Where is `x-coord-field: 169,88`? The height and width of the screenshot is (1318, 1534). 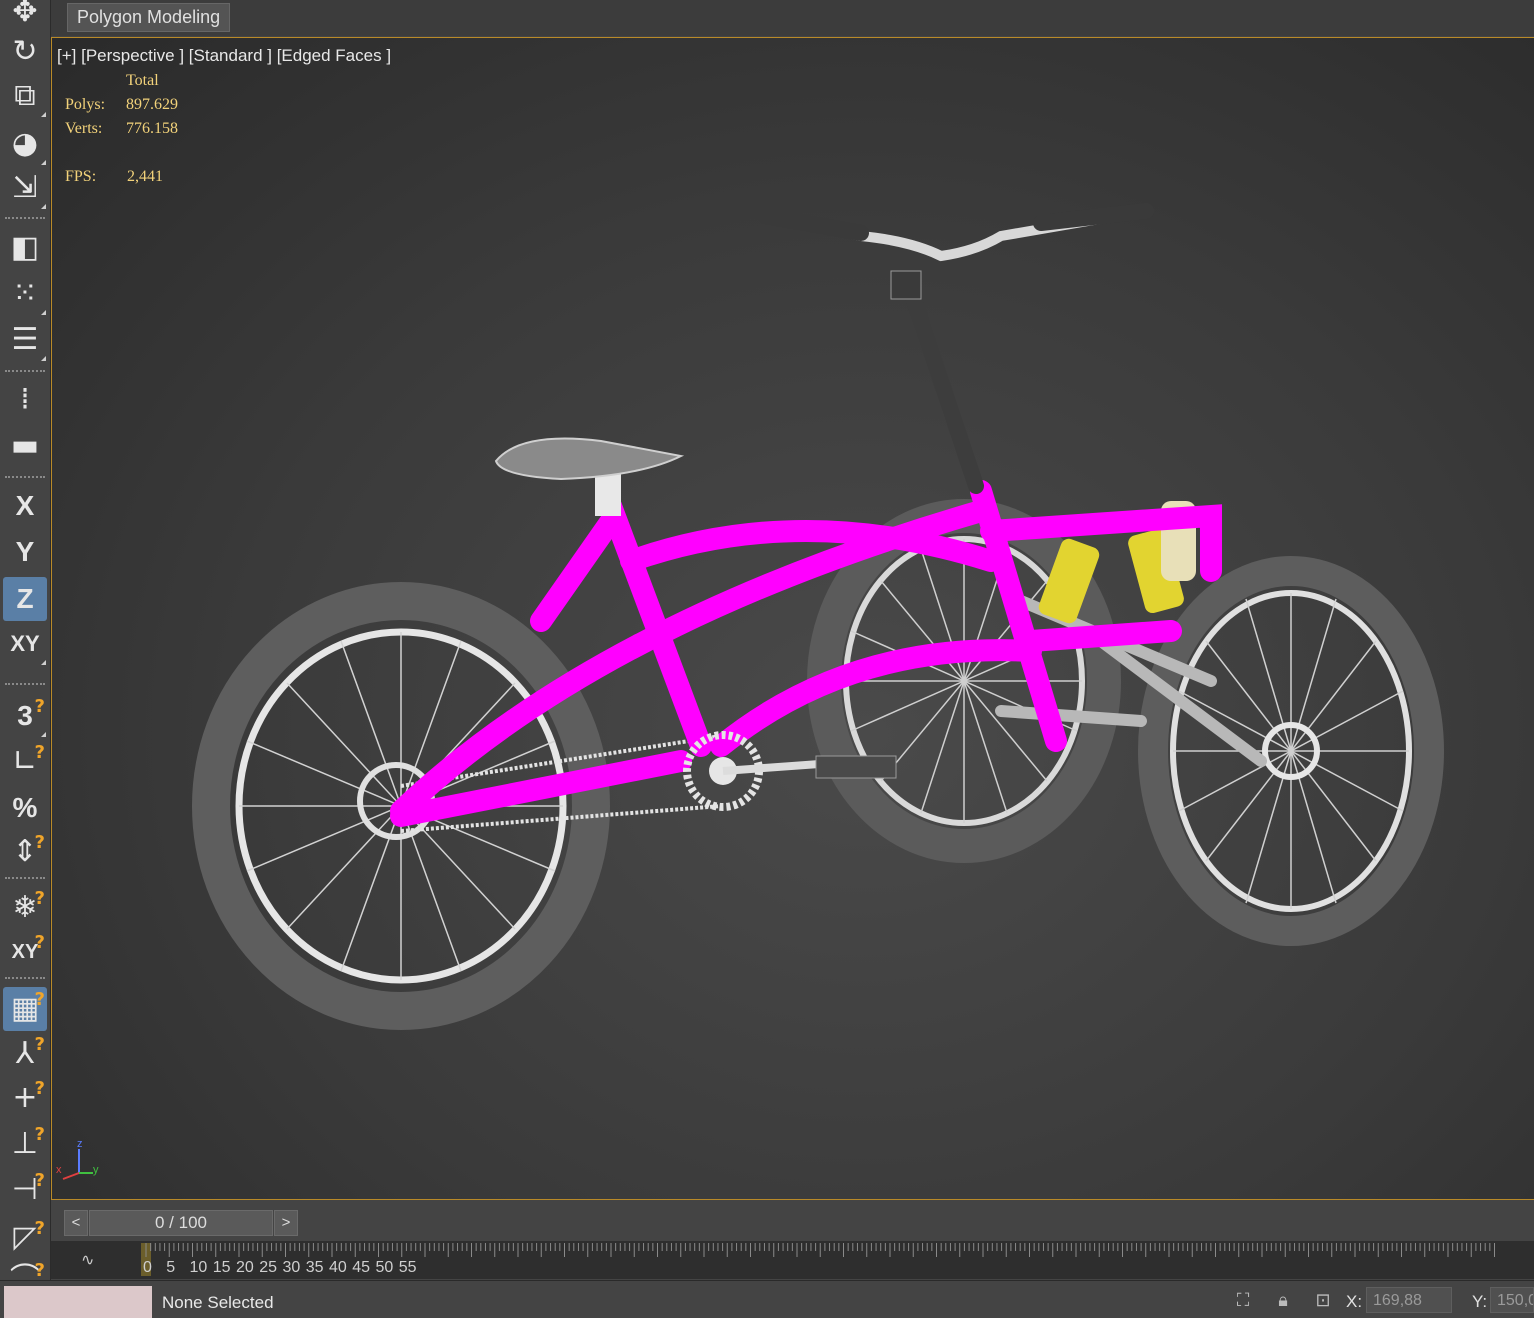
x-coord-field: 169,88 is located at coordinates (1409, 1300).